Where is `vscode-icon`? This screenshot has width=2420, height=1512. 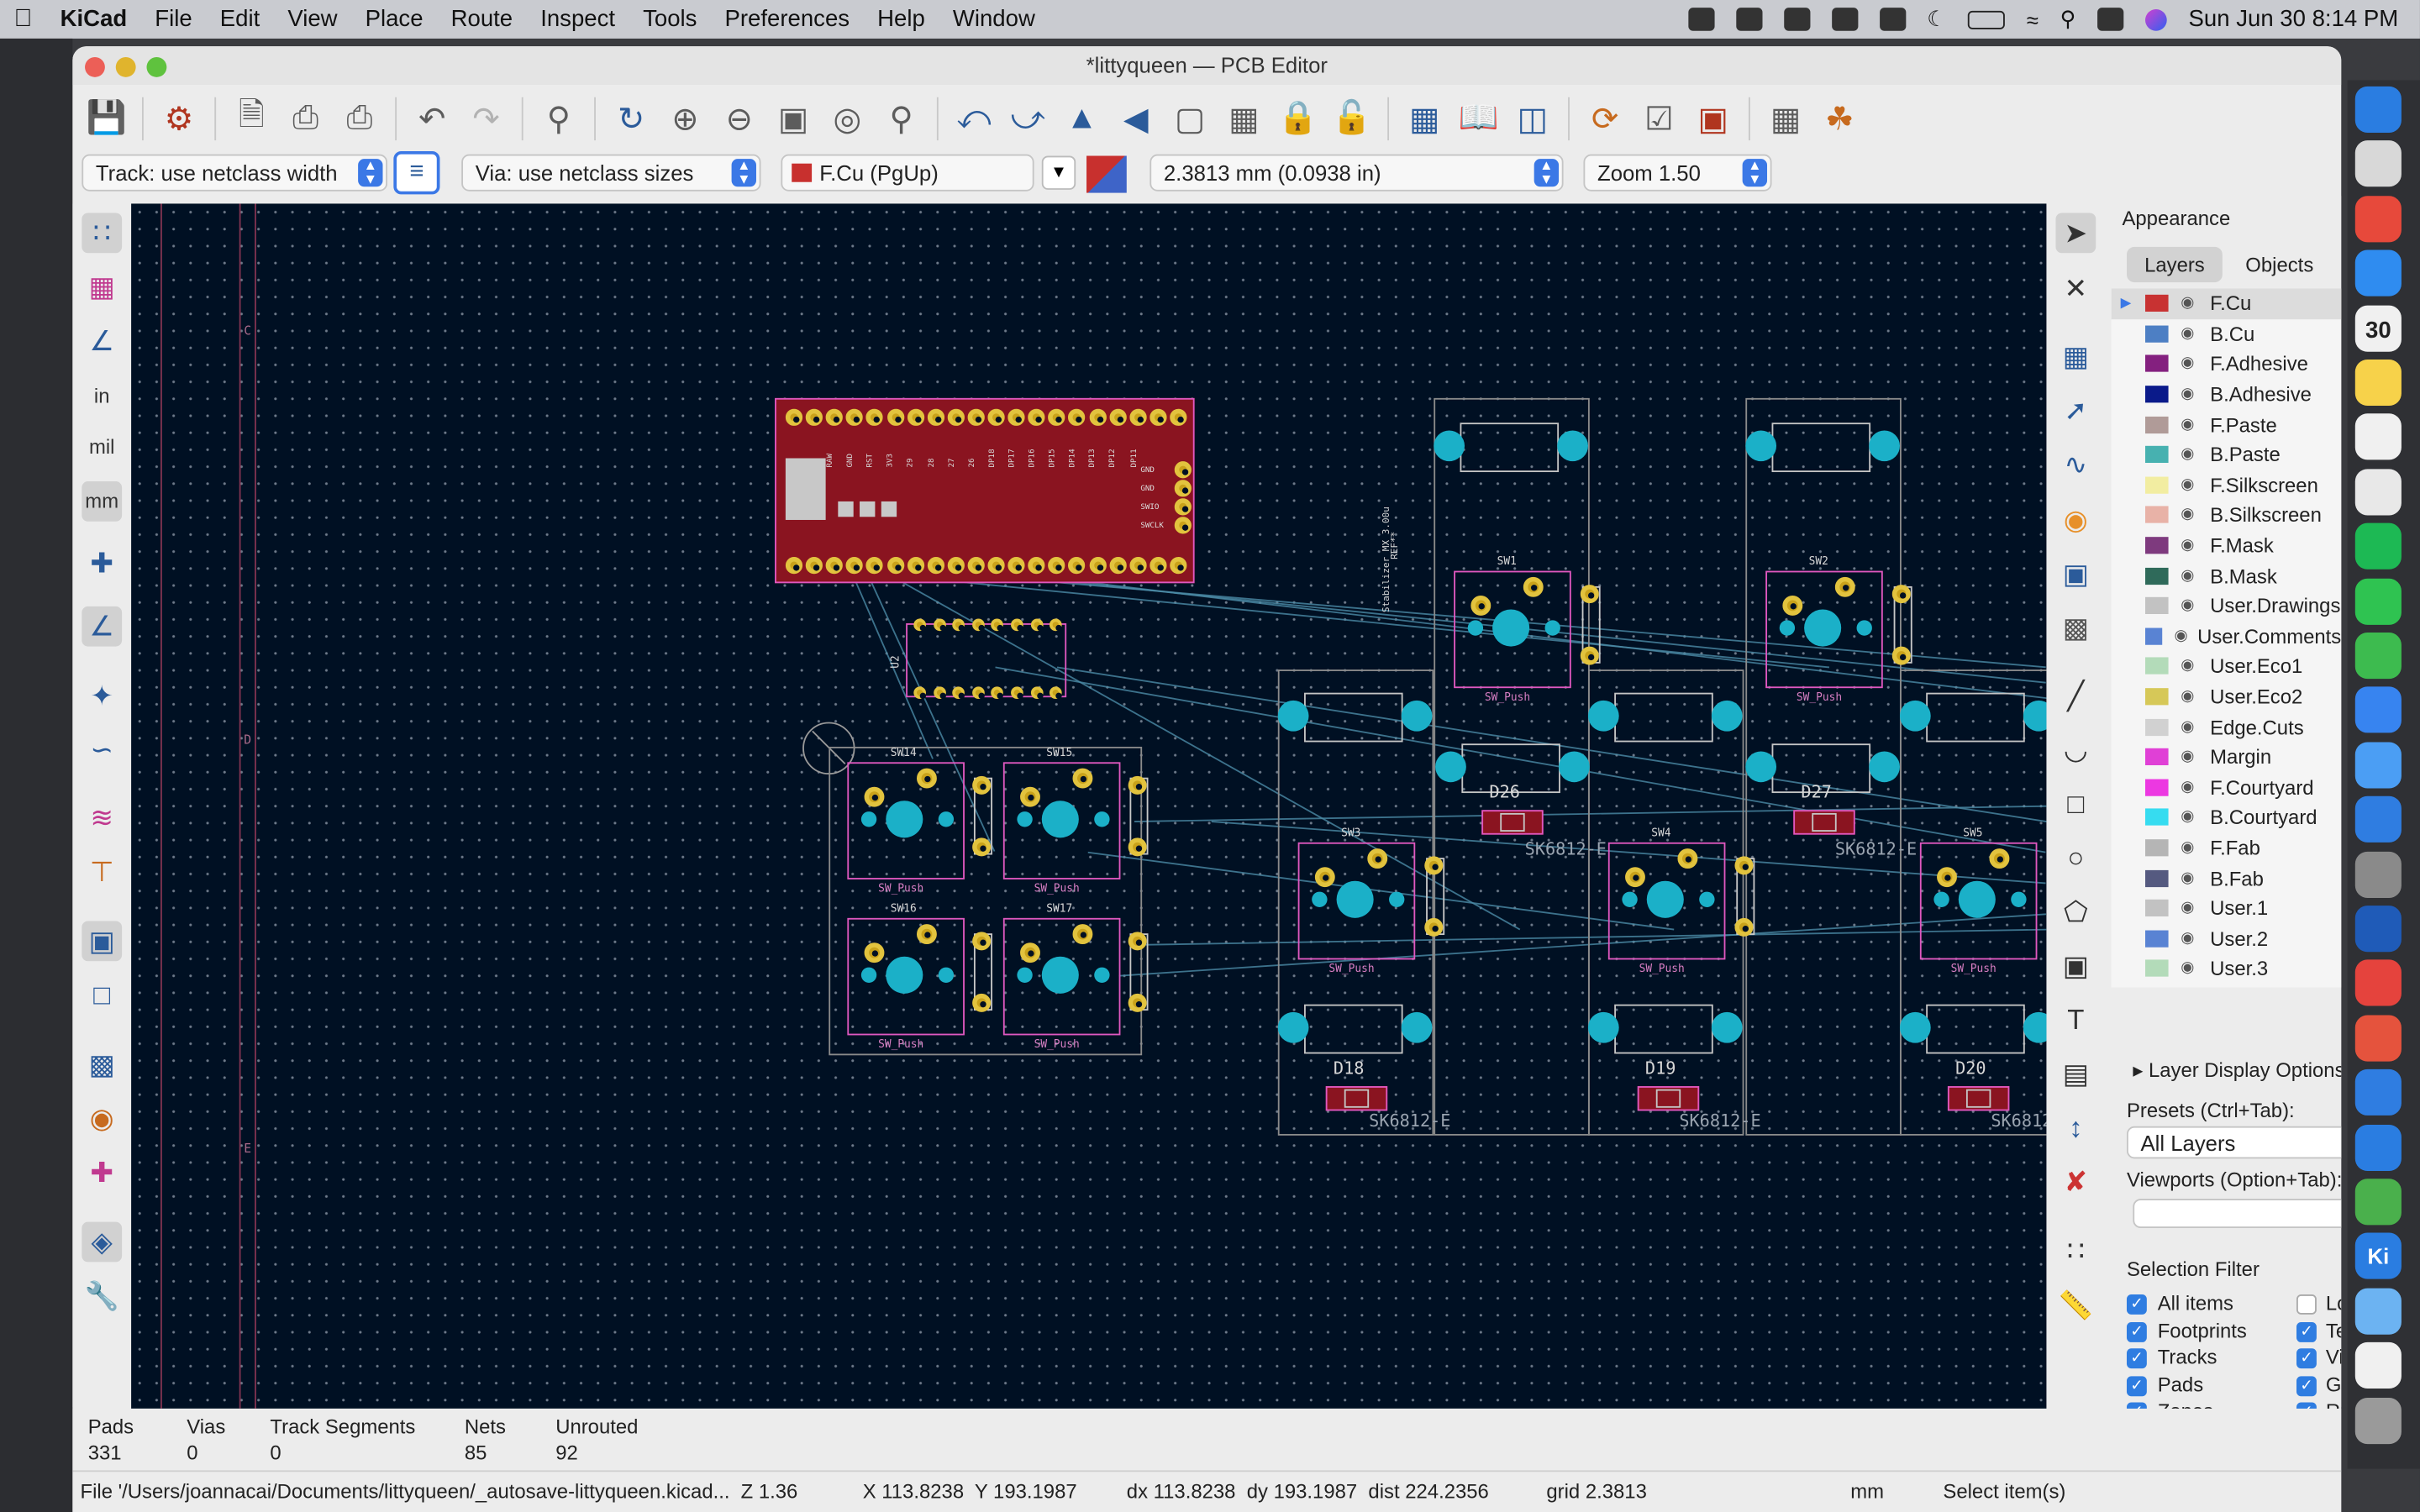 vscode-icon is located at coordinates (2378, 1147).